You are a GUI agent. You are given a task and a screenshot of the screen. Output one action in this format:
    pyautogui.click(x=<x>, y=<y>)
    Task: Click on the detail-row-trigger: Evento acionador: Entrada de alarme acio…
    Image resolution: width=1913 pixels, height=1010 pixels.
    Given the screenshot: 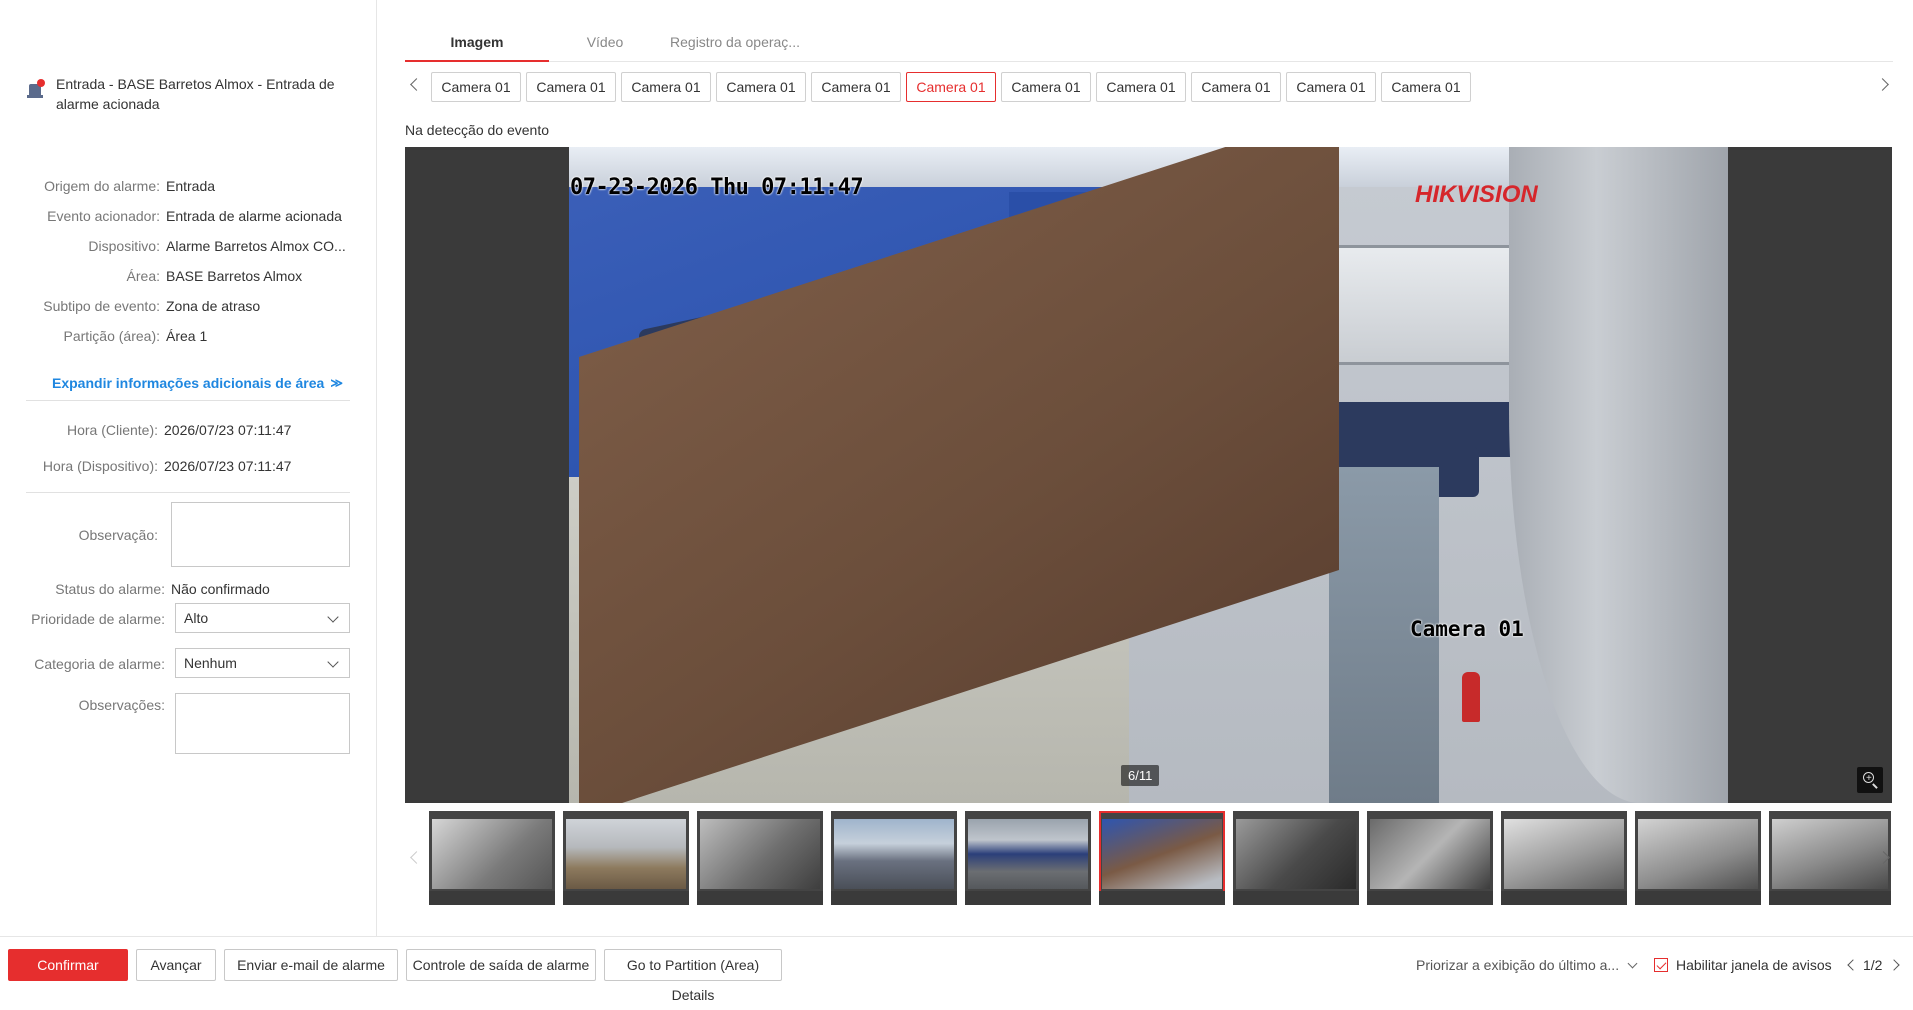 What is the action you would take?
    pyautogui.click(x=185, y=216)
    